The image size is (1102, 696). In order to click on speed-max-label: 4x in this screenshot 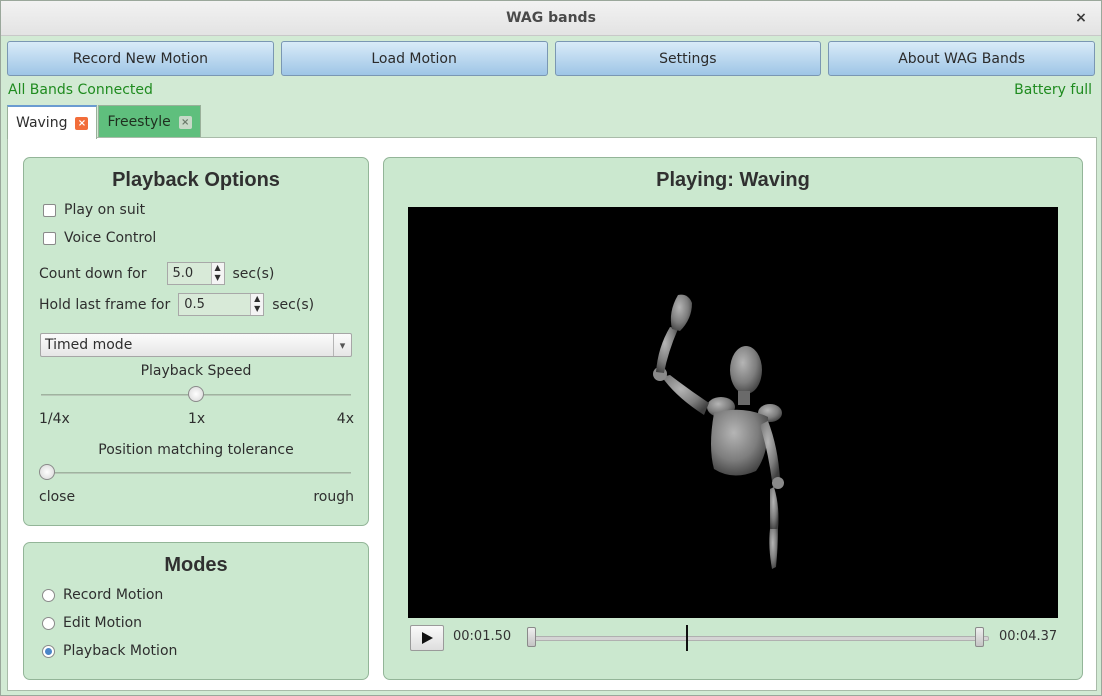, I will do `click(345, 419)`.